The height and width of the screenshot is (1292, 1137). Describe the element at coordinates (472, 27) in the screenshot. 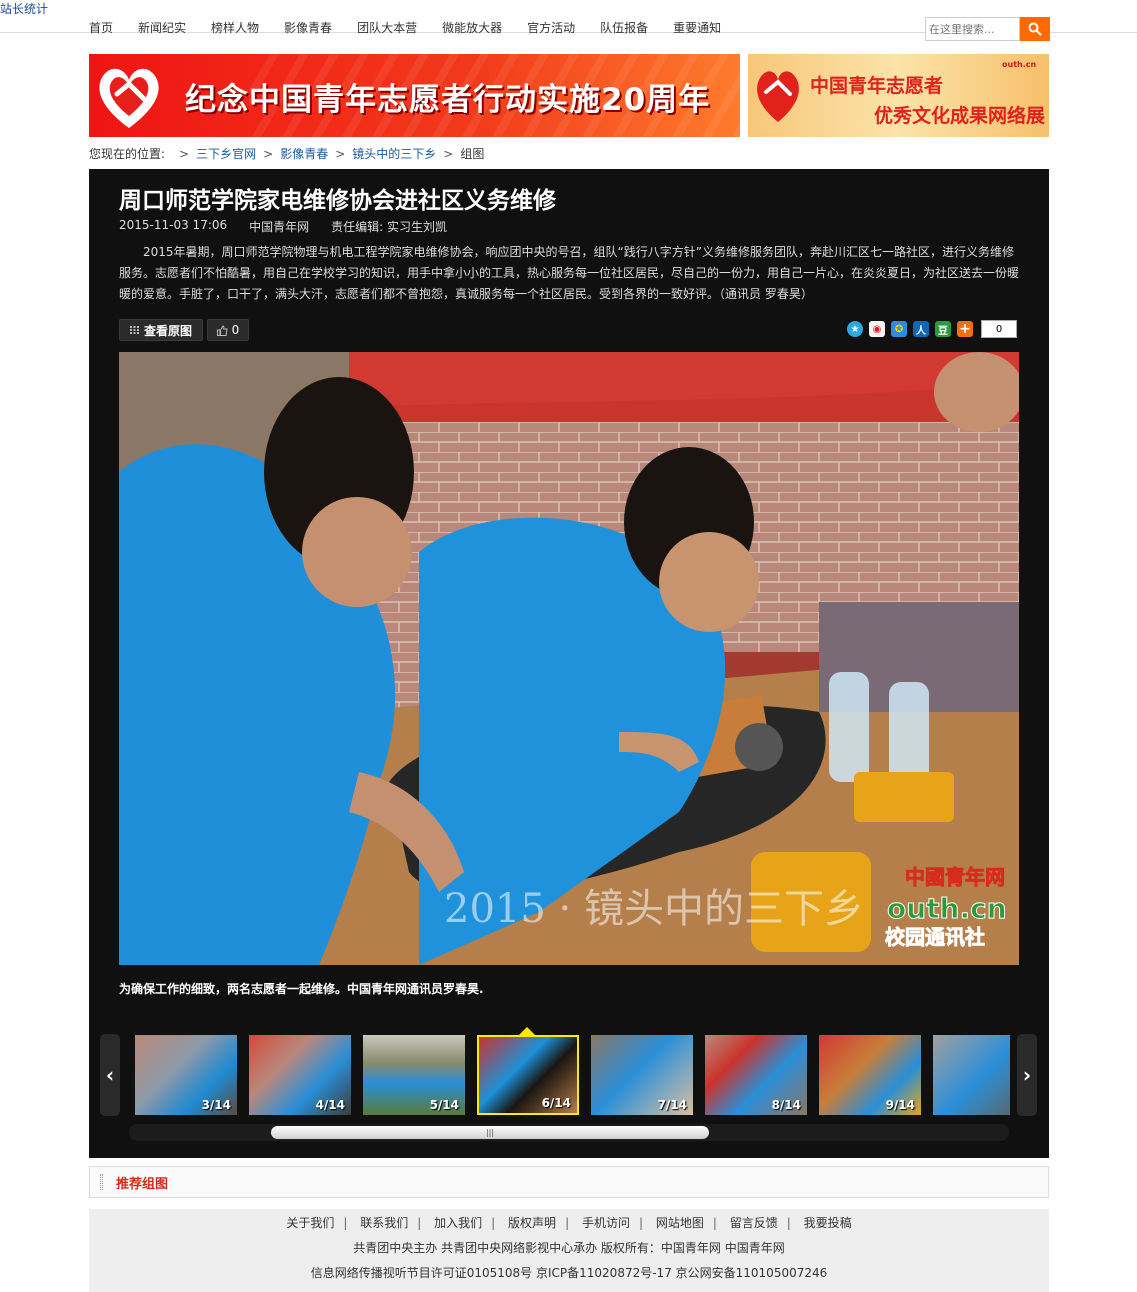

I see `nav-item-amplifier: 微能放大器` at that location.